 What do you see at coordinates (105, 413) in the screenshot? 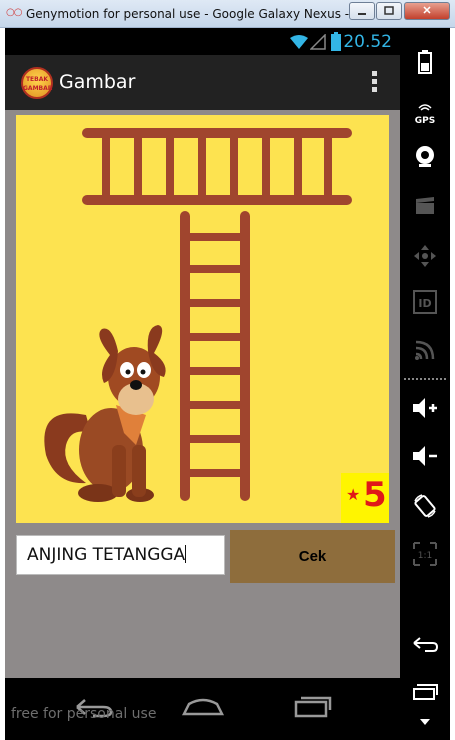
I see `dog-illustration` at bounding box center [105, 413].